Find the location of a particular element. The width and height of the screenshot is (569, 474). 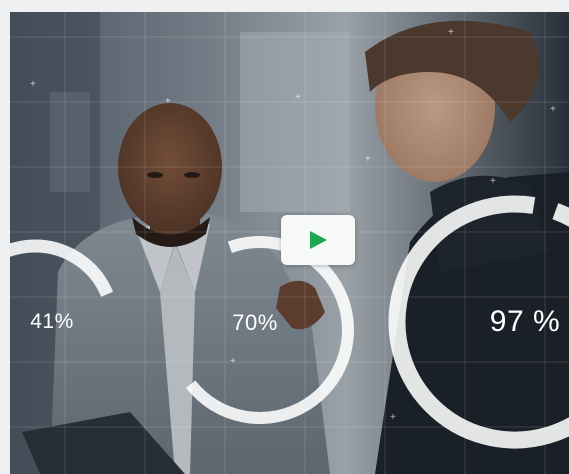

play-button is located at coordinates (318, 240).